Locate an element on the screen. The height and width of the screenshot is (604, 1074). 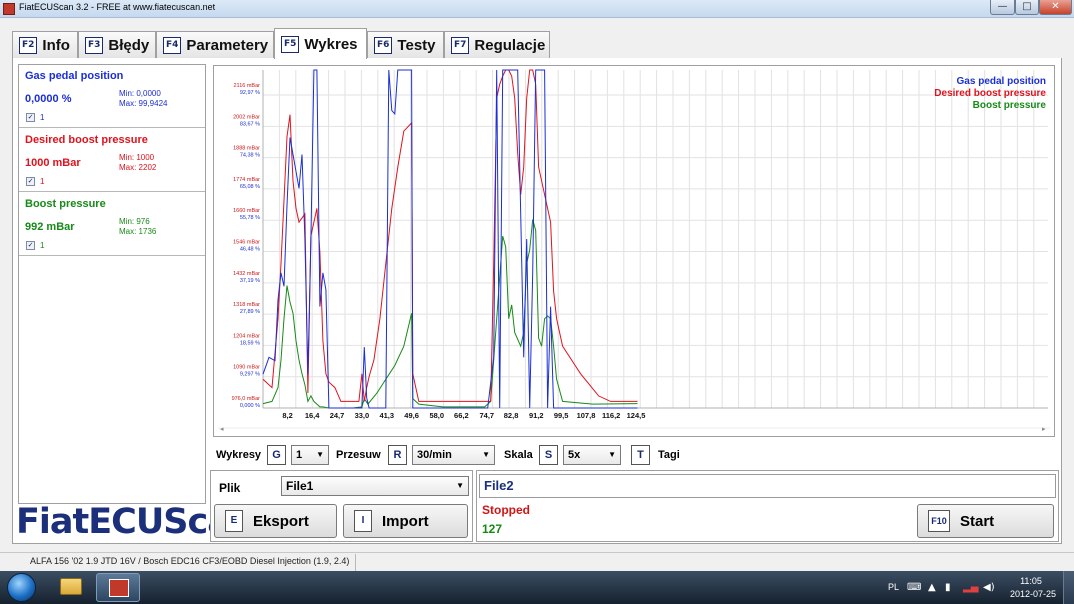
skala-value: 5x is located at coordinates (574, 455).